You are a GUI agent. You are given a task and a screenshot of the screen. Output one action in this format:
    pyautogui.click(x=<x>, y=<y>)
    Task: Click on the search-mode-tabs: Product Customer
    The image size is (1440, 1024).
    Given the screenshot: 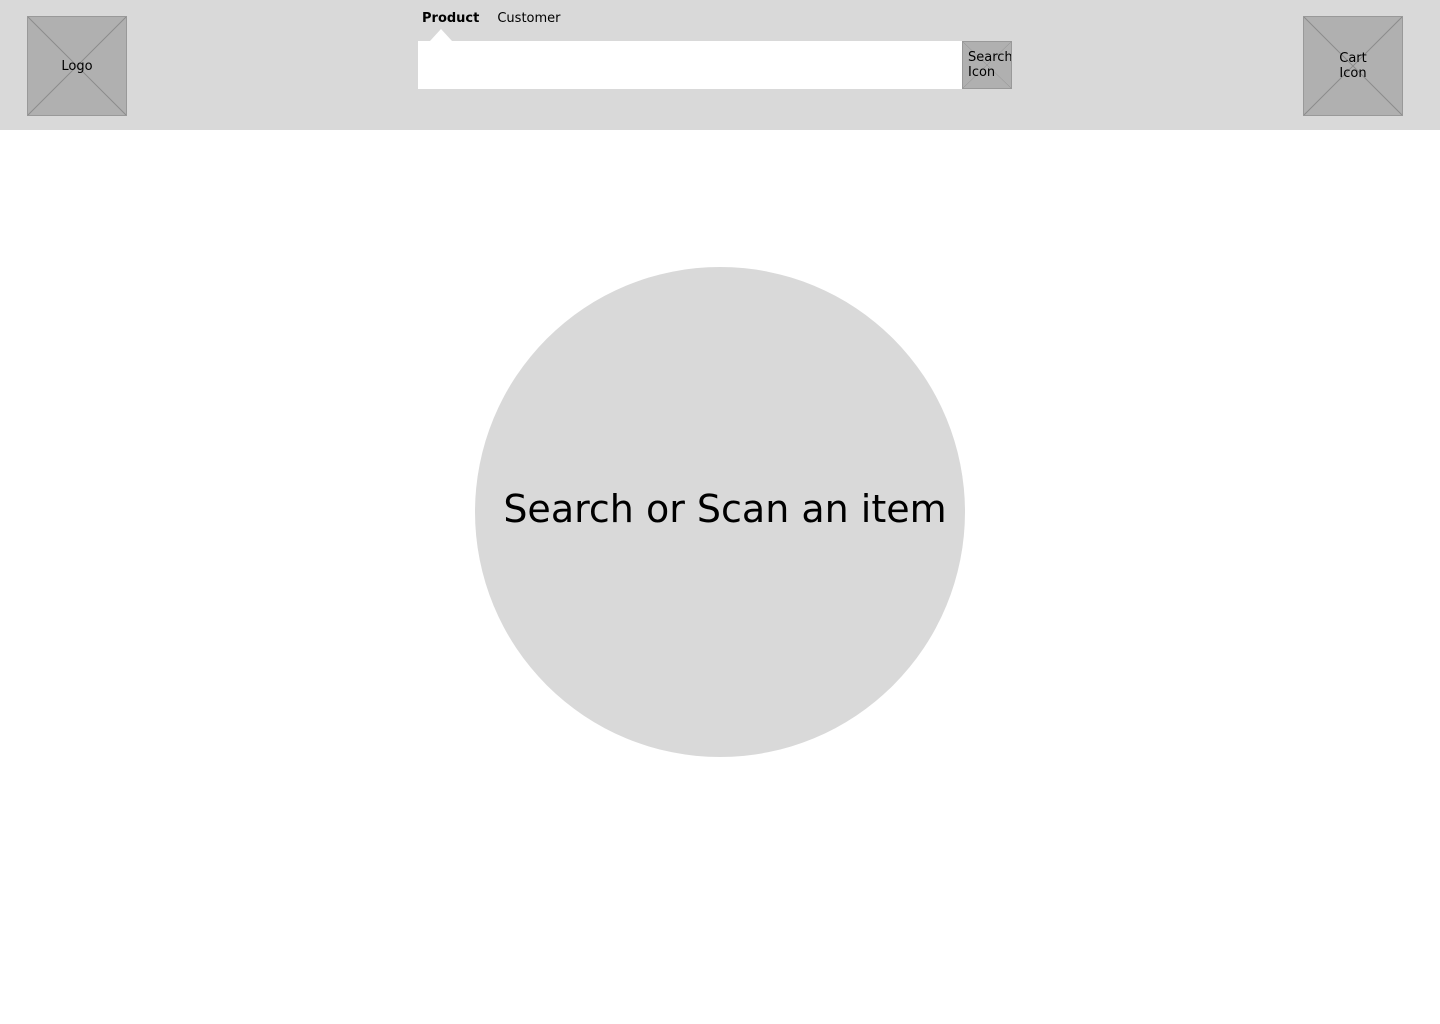 What is the action you would take?
    pyautogui.click(x=491, y=19)
    